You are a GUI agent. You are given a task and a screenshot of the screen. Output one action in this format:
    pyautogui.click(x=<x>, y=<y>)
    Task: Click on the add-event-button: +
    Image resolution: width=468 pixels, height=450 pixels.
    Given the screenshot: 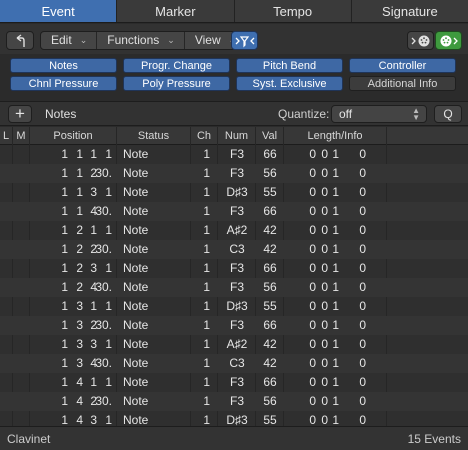 What is the action you would take?
    pyautogui.click(x=20, y=114)
    